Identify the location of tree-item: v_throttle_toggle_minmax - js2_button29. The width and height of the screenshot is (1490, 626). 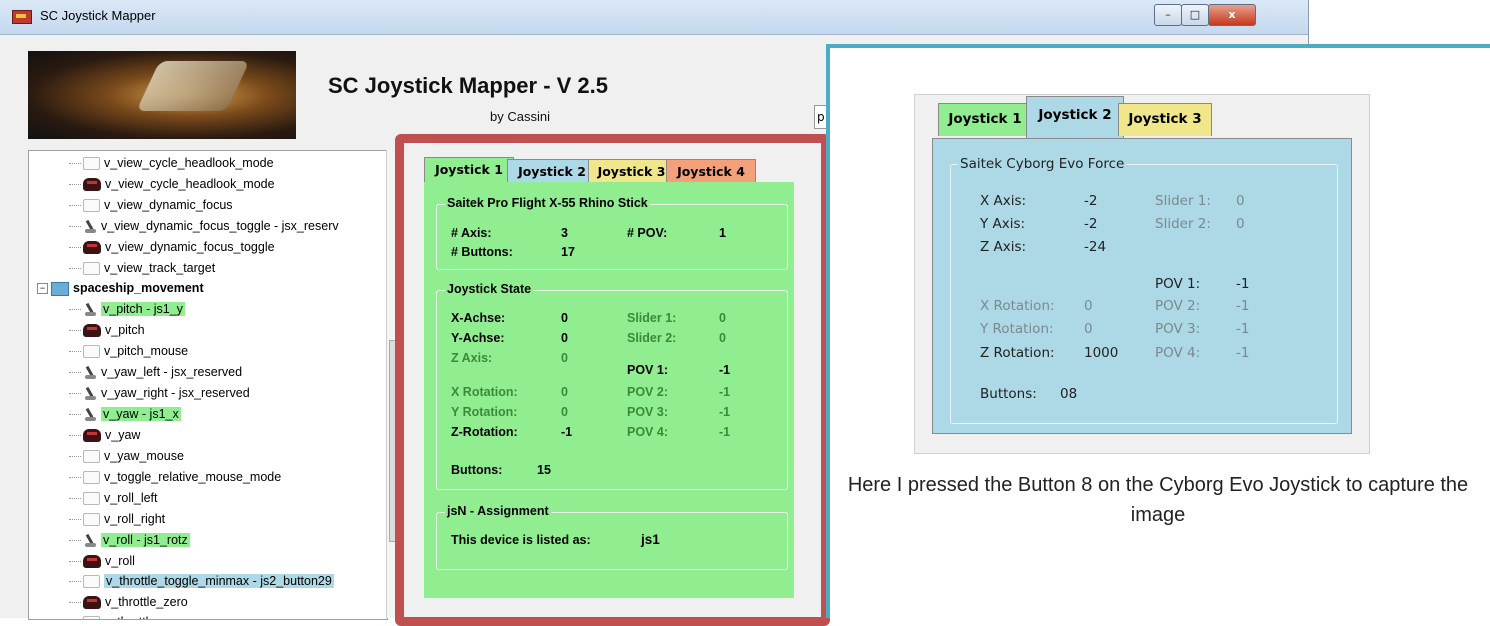
(201, 581).